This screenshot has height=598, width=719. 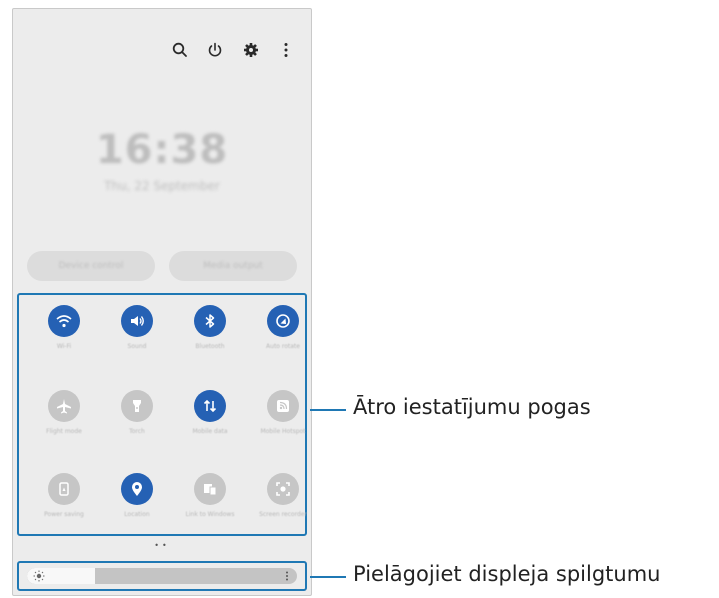 I want to click on tile-mobile-hotspot: Mobile Hotspot, so click(x=283, y=413).